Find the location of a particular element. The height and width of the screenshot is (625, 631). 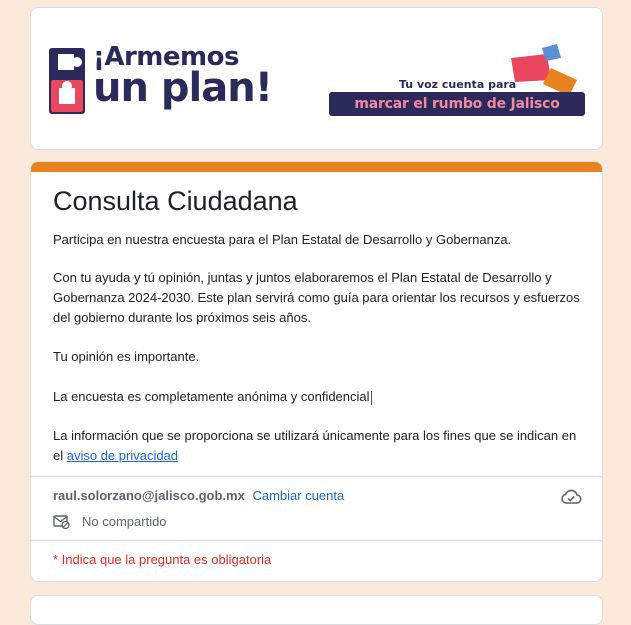

switch-account-link: Cambiar cuenta is located at coordinates (298, 495).